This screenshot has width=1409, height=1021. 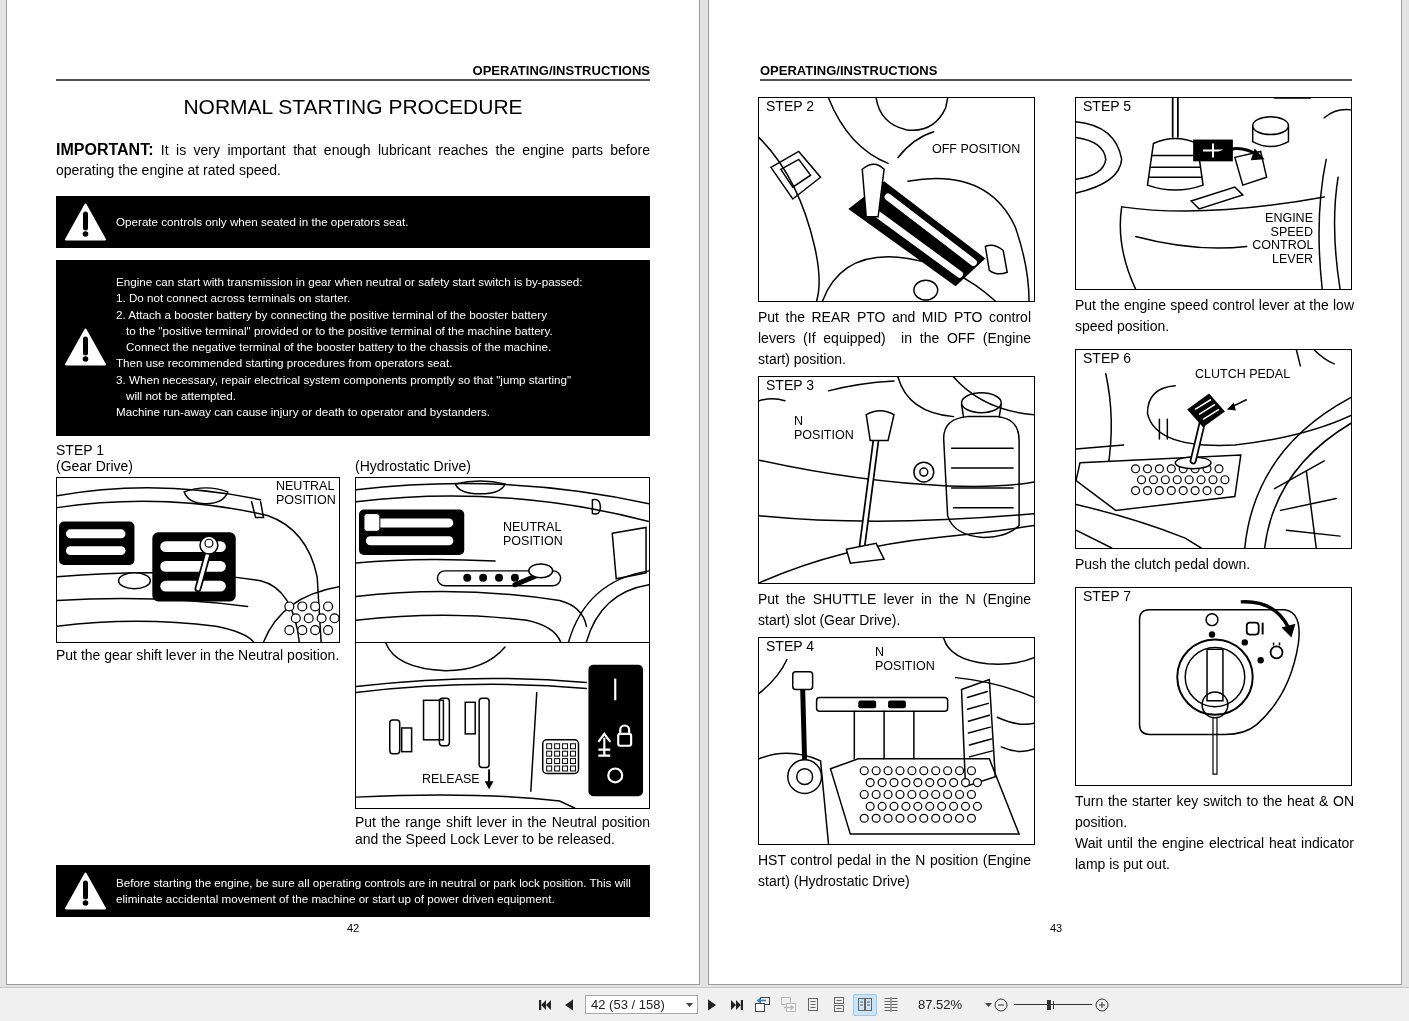 I want to click on first-page-icon, so click(x=545, y=1004).